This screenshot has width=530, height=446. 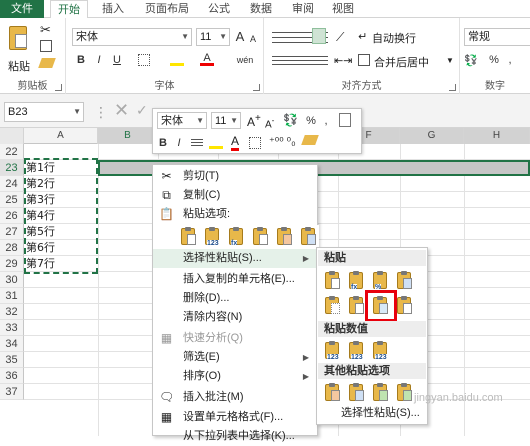 I want to click on orientation-icon: ⟋, so click(x=340, y=37).